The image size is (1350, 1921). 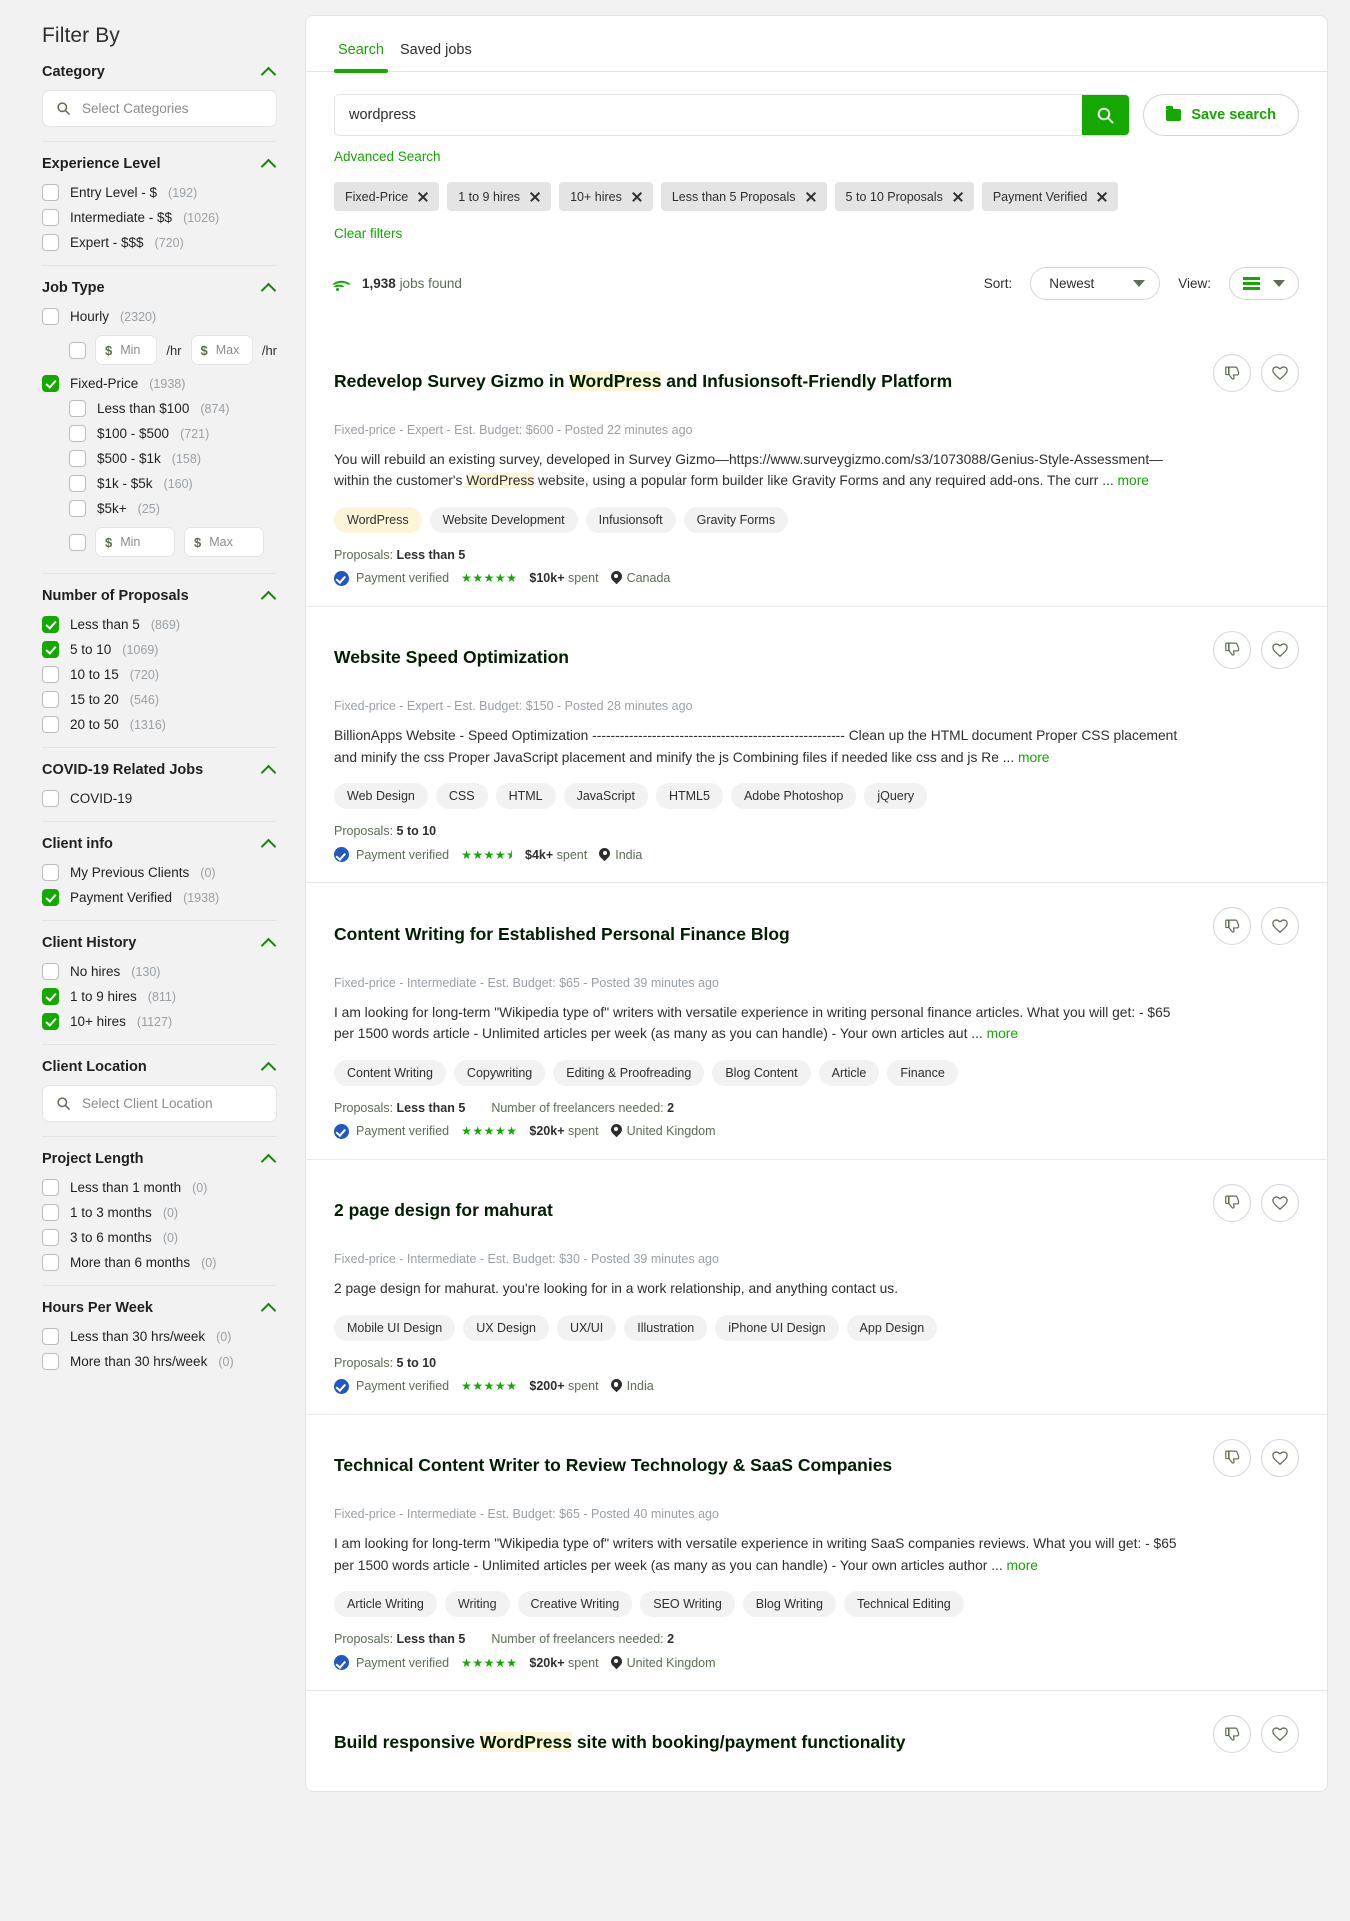 What do you see at coordinates (387, 196) in the screenshot?
I see `filter-chip-fixed-price: Fixed-Price` at bounding box center [387, 196].